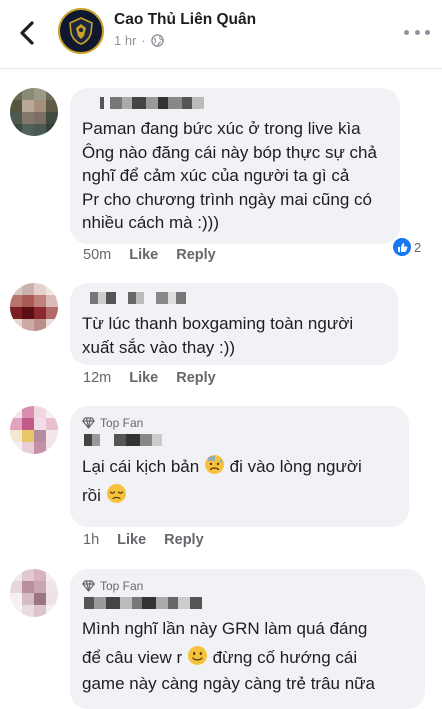 Image resolution: width=442 pixels, height=709 pixels. What do you see at coordinates (239, 495) in the screenshot?
I see `comment-text-line: rồi` at bounding box center [239, 495].